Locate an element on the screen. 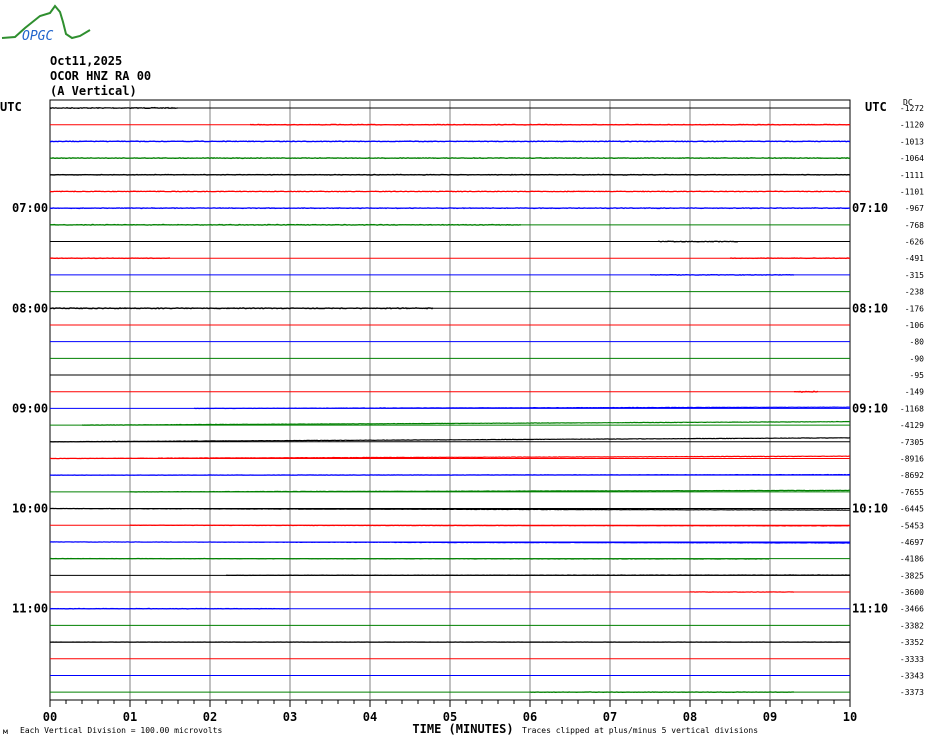 This screenshot has width=930, height=744. right-time-label: 07:10 is located at coordinates (870, 208).